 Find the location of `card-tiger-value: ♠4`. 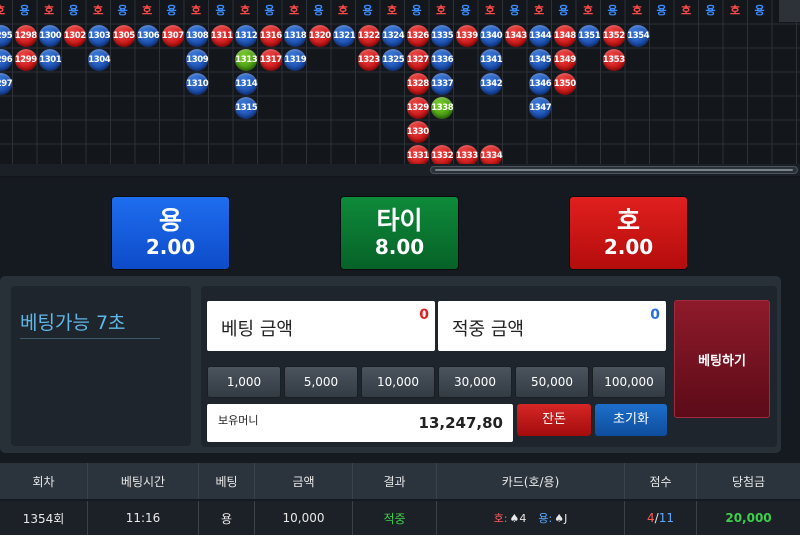

card-tiger-value: ♠4 is located at coordinates (518, 518).